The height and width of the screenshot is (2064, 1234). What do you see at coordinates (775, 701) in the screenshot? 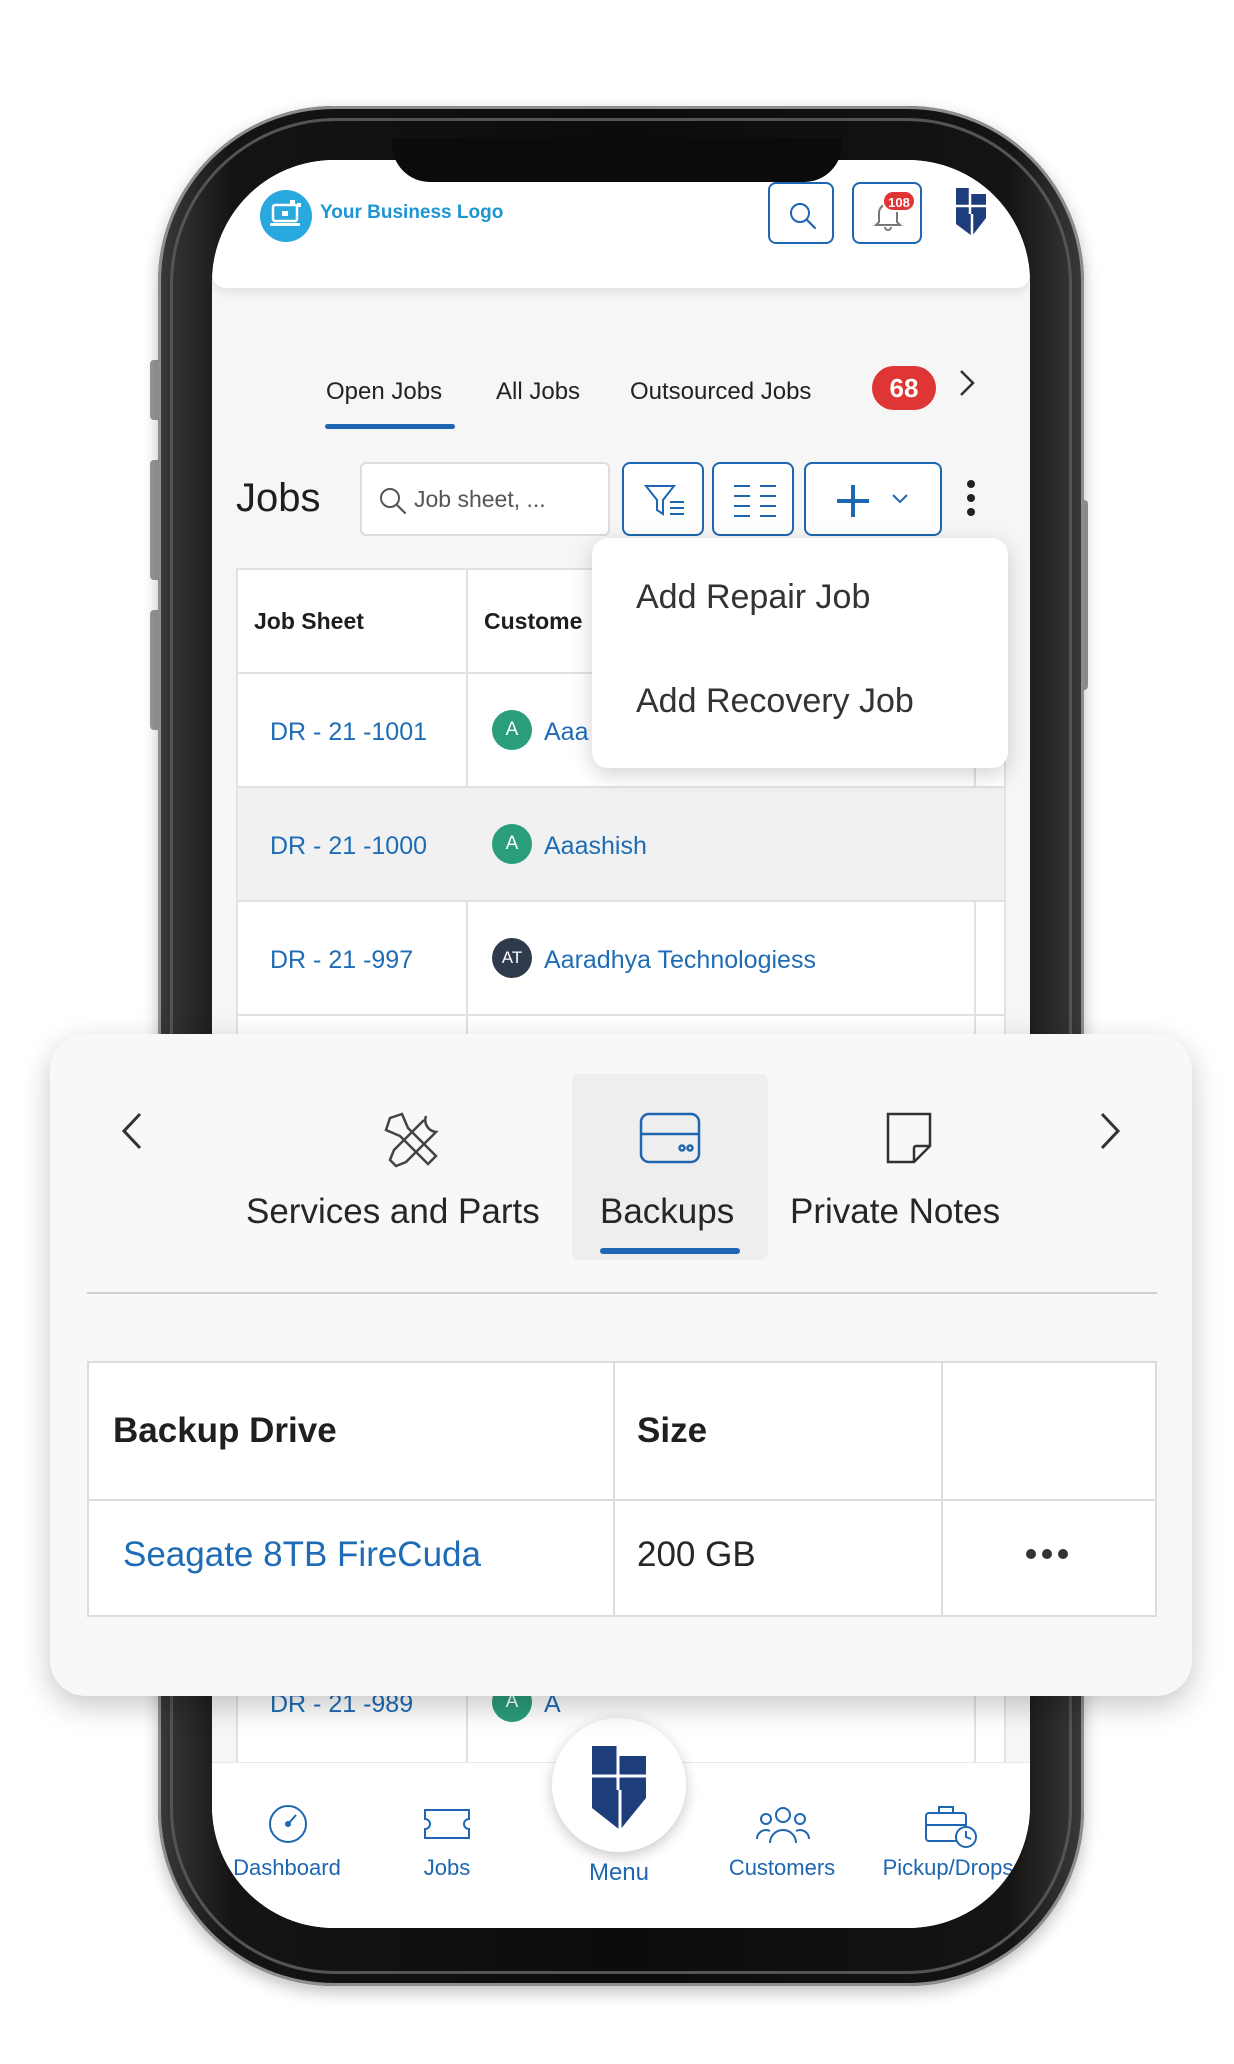
I see `add-recovery-job-item: Add Recovery Job` at bounding box center [775, 701].